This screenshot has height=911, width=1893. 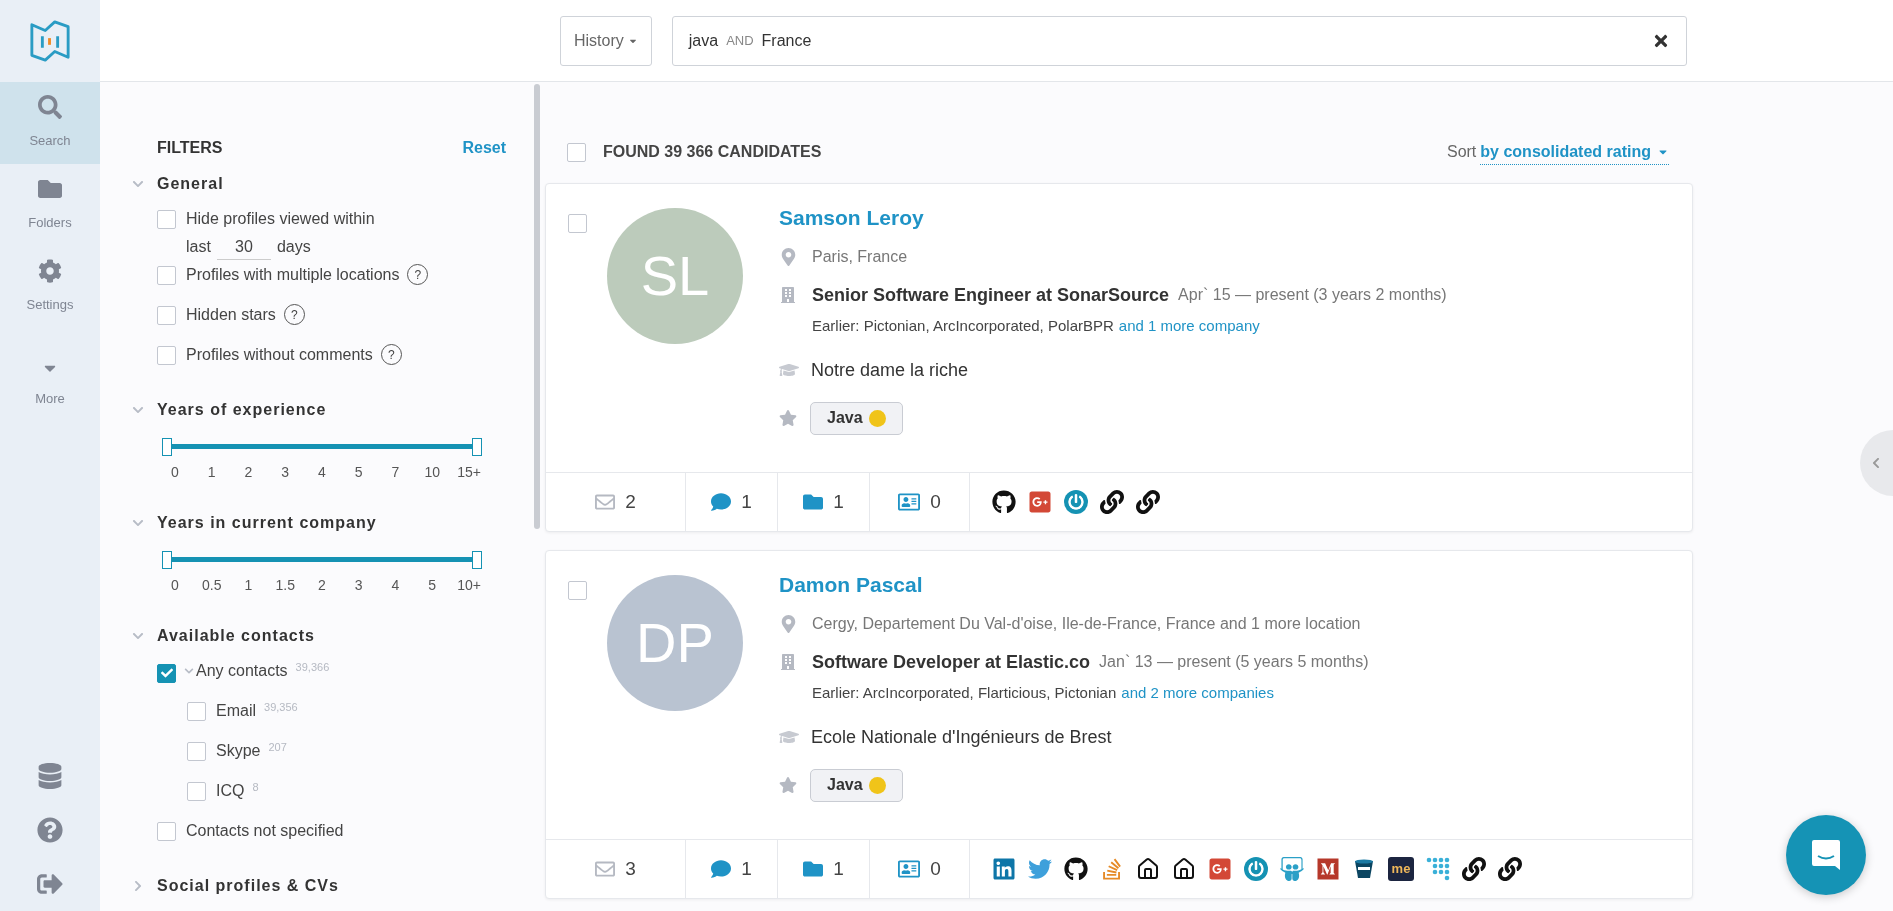 What do you see at coordinates (236, 711) in the screenshot?
I see `filter-label: Email` at bounding box center [236, 711].